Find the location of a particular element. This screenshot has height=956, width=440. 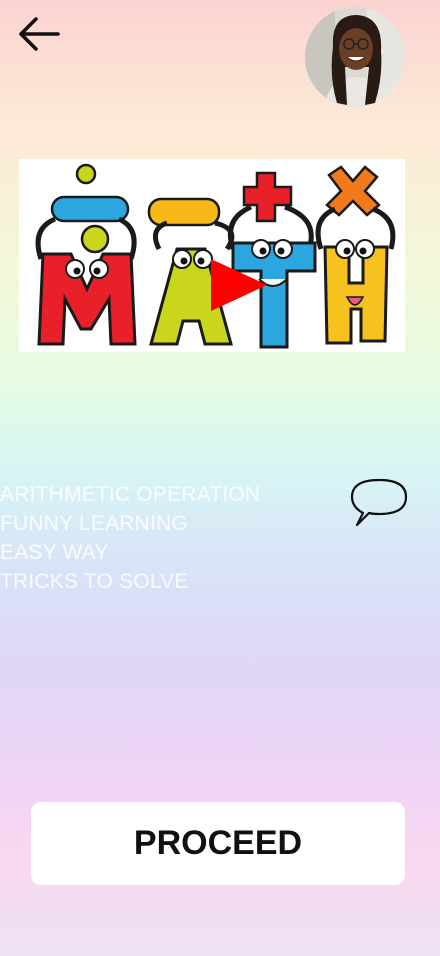

arrow-left-icon is located at coordinates (39, 34).